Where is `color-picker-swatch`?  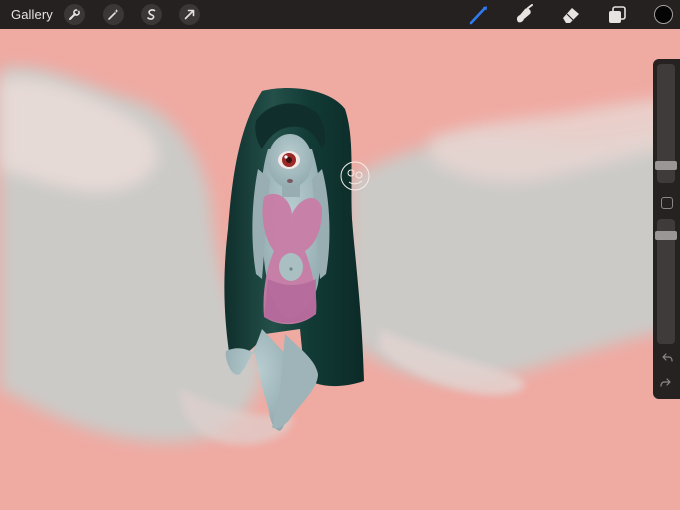
color-picker-swatch is located at coordinates (663, 14).